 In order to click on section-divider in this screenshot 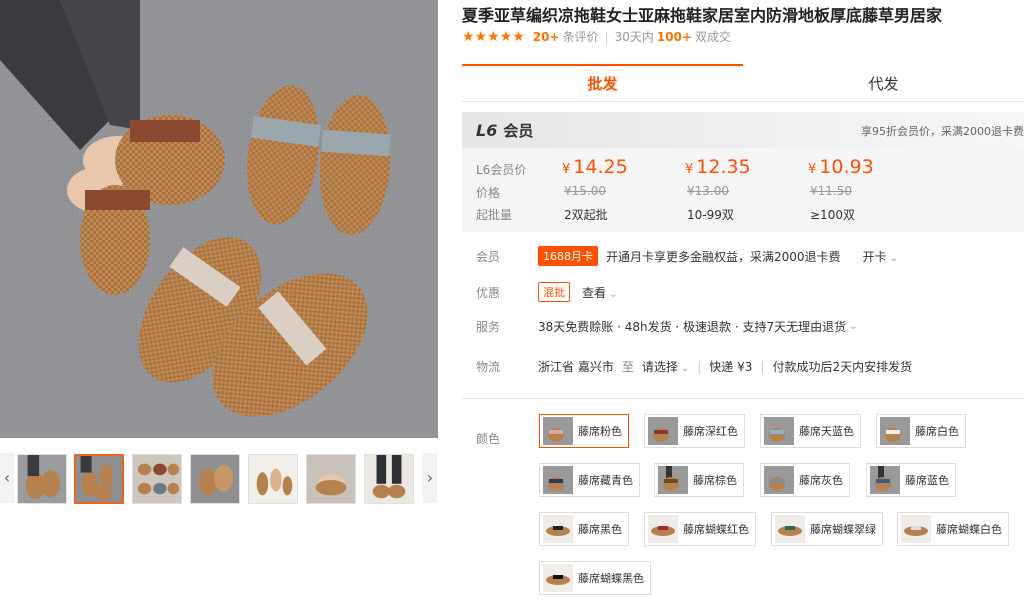, I will do `click(743, 398)`.